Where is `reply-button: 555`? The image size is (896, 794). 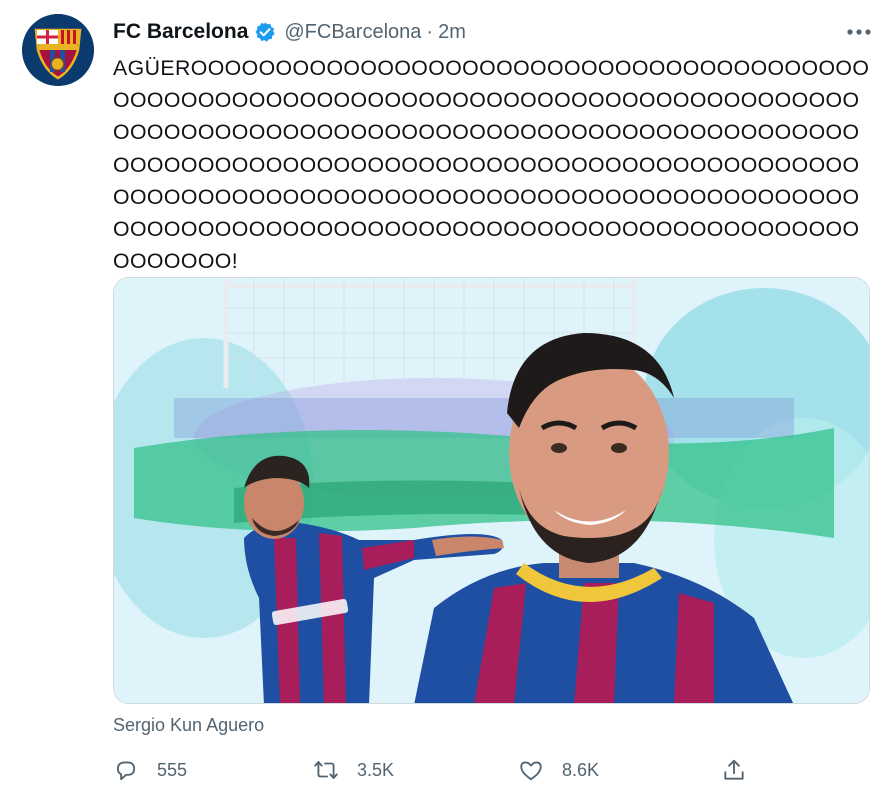 reply-button: 555 is located at coordinates (150, 770).